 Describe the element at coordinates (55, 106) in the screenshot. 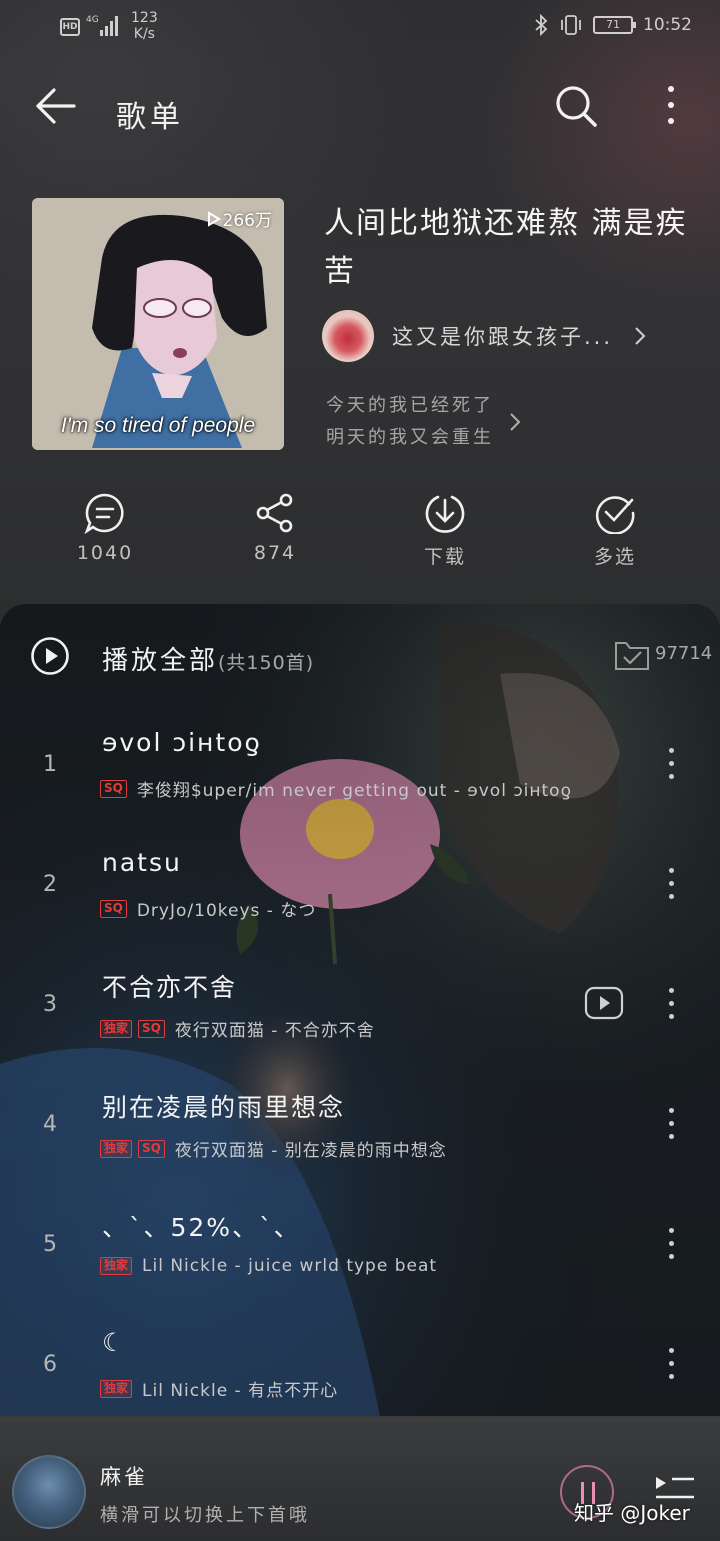

I see `back-arrow-icon` at that location.